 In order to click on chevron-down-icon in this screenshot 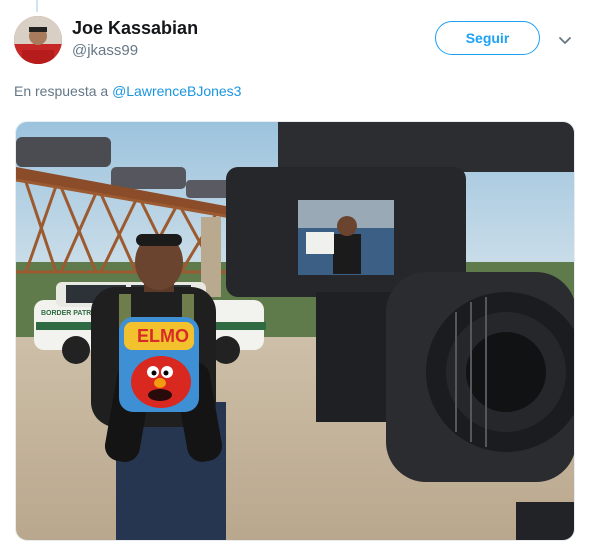, I will do `click(565, 40)`.